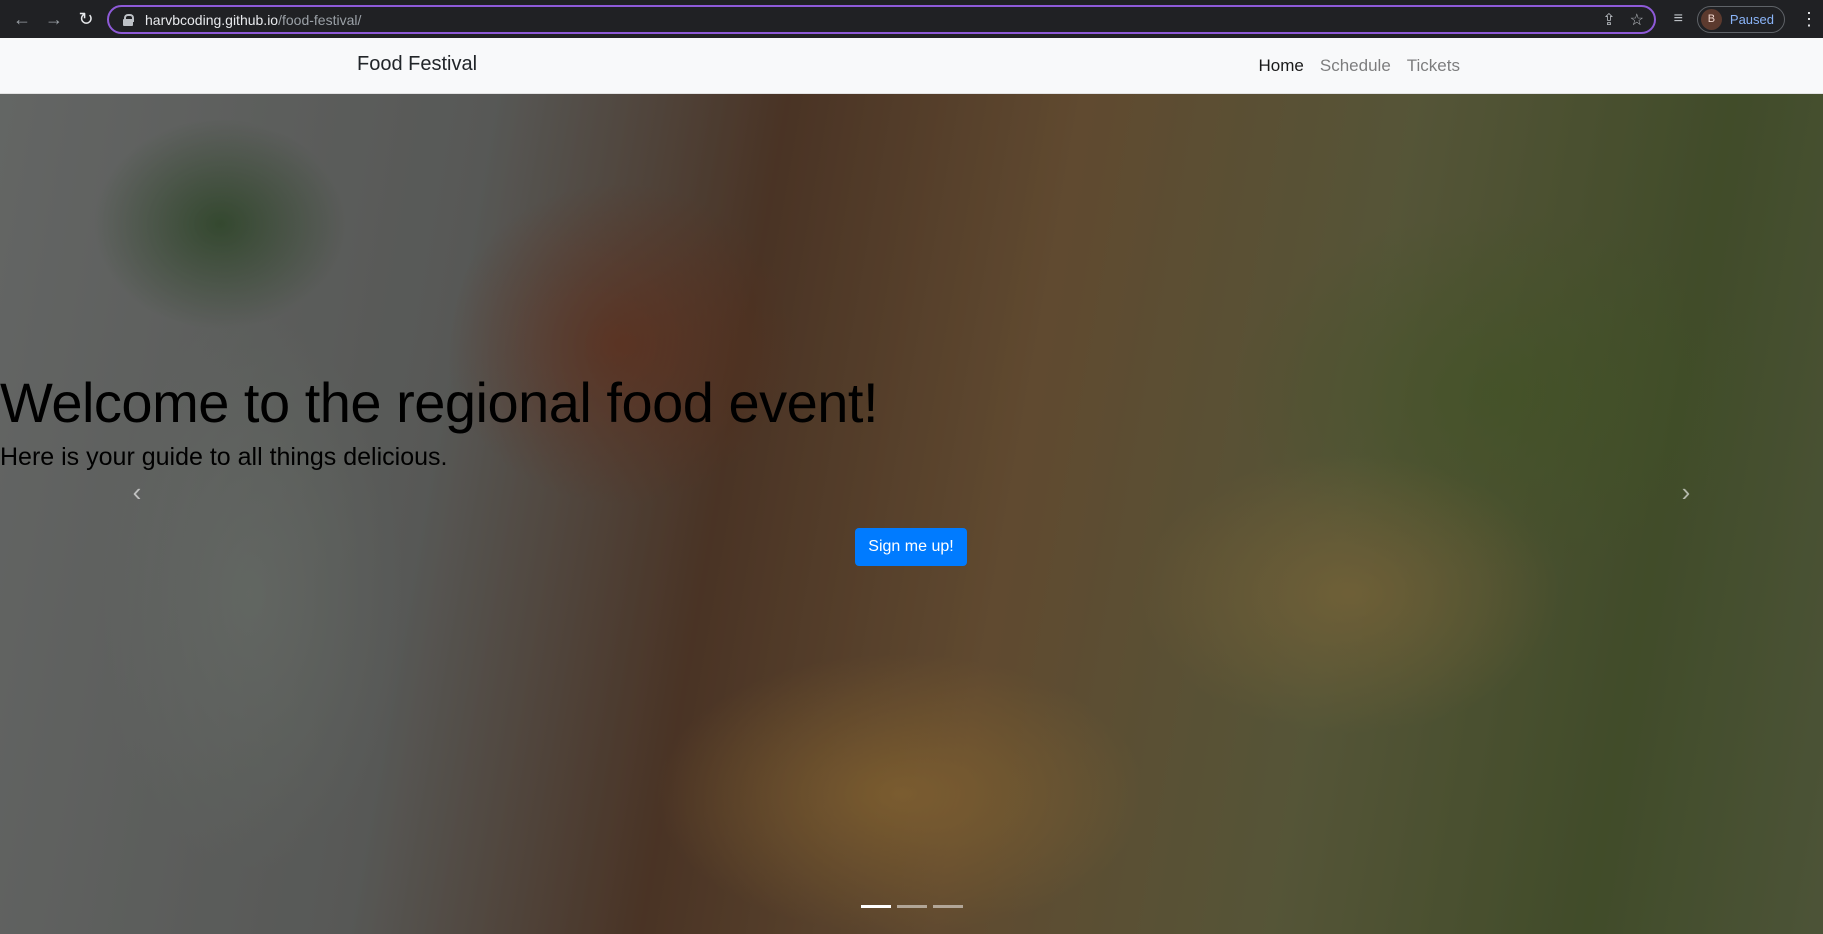  I want to click on address-bar: harvbcoding.github.io/food-festival/ ⇪ ☆, so click(881, 19).